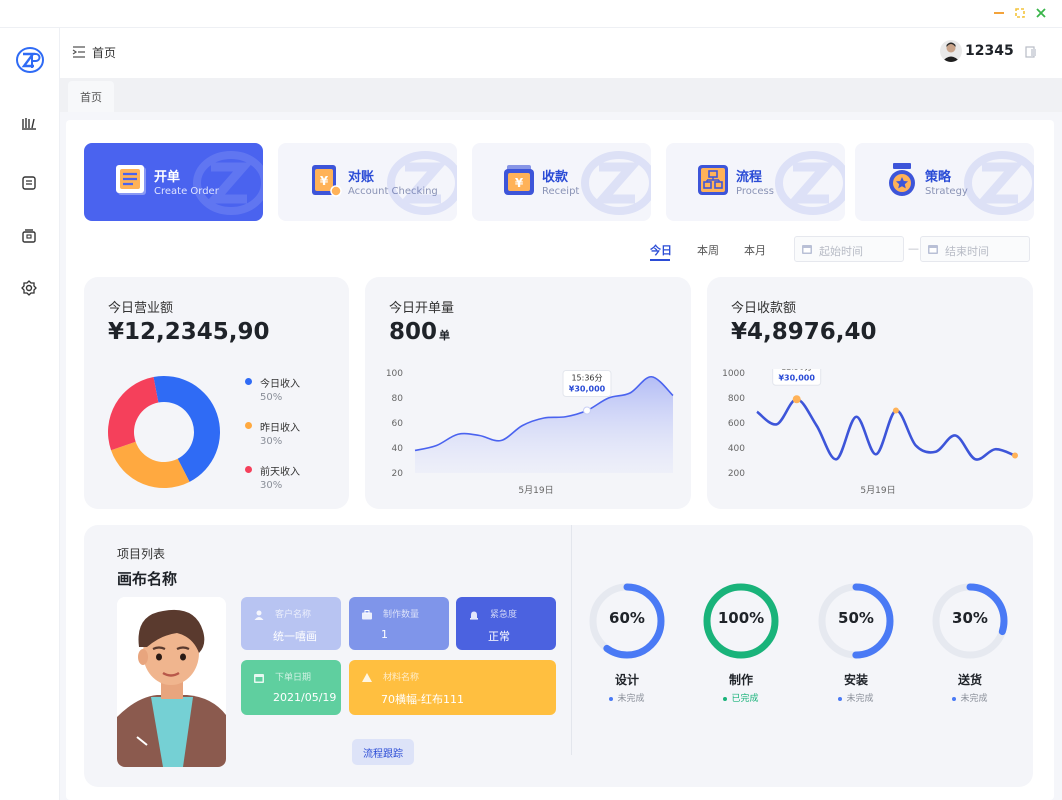 This screenshot has width=1062, height=800. Describe the element at coordinates (561, 191) in the screenshot. I see `quick-action-subtitle: Receipt` at that location.